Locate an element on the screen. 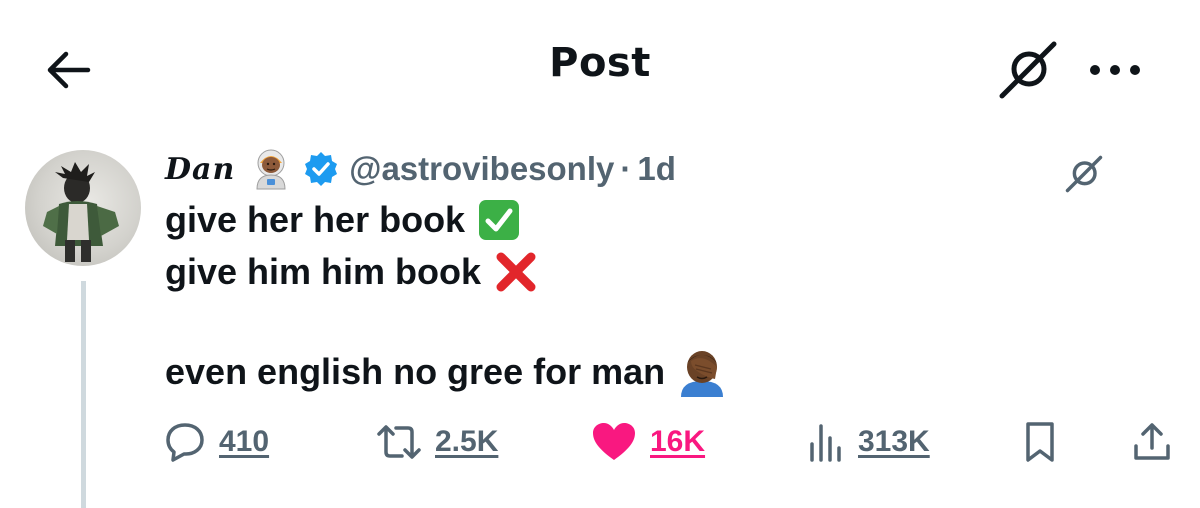 The image size is (1200, 508). views-button: 313K is located at coordinates (868, 442).